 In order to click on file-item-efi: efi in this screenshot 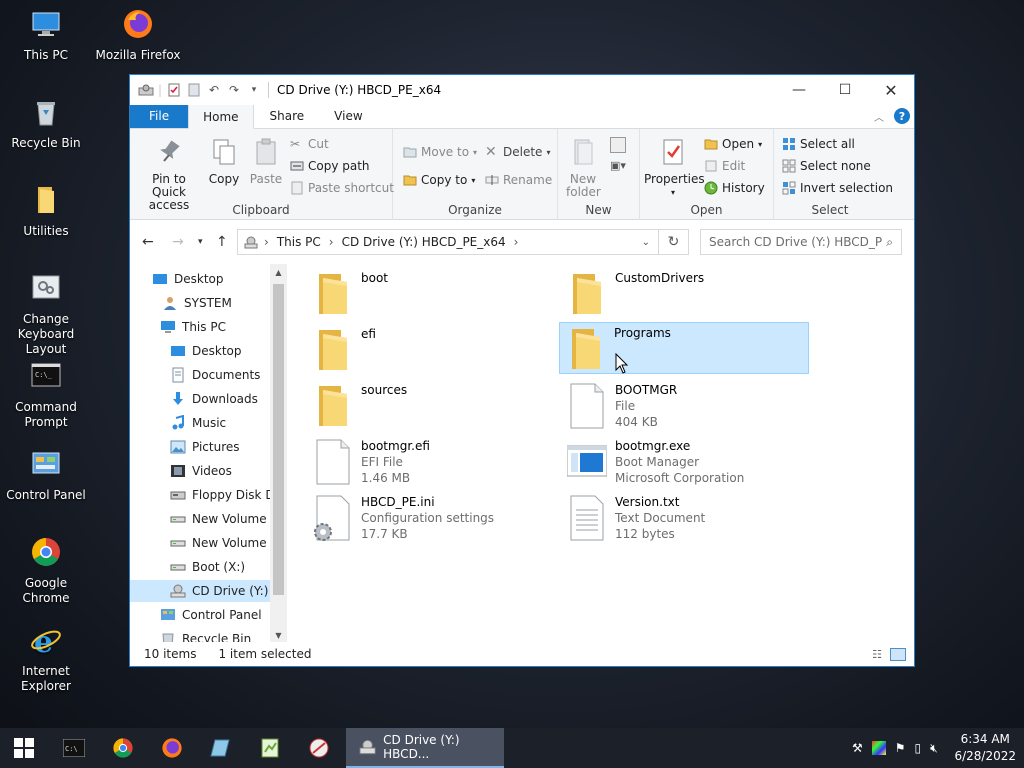, I will do `click(432, 351)`.